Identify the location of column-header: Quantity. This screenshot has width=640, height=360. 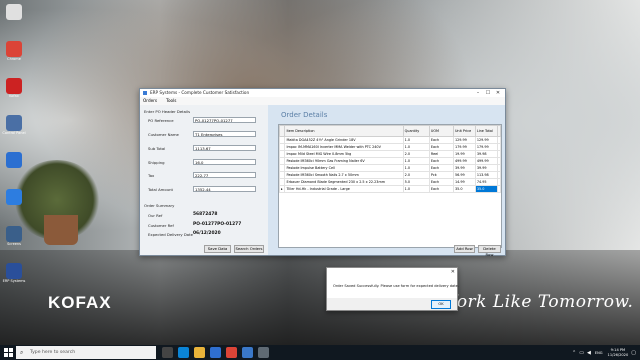
(416, 131).